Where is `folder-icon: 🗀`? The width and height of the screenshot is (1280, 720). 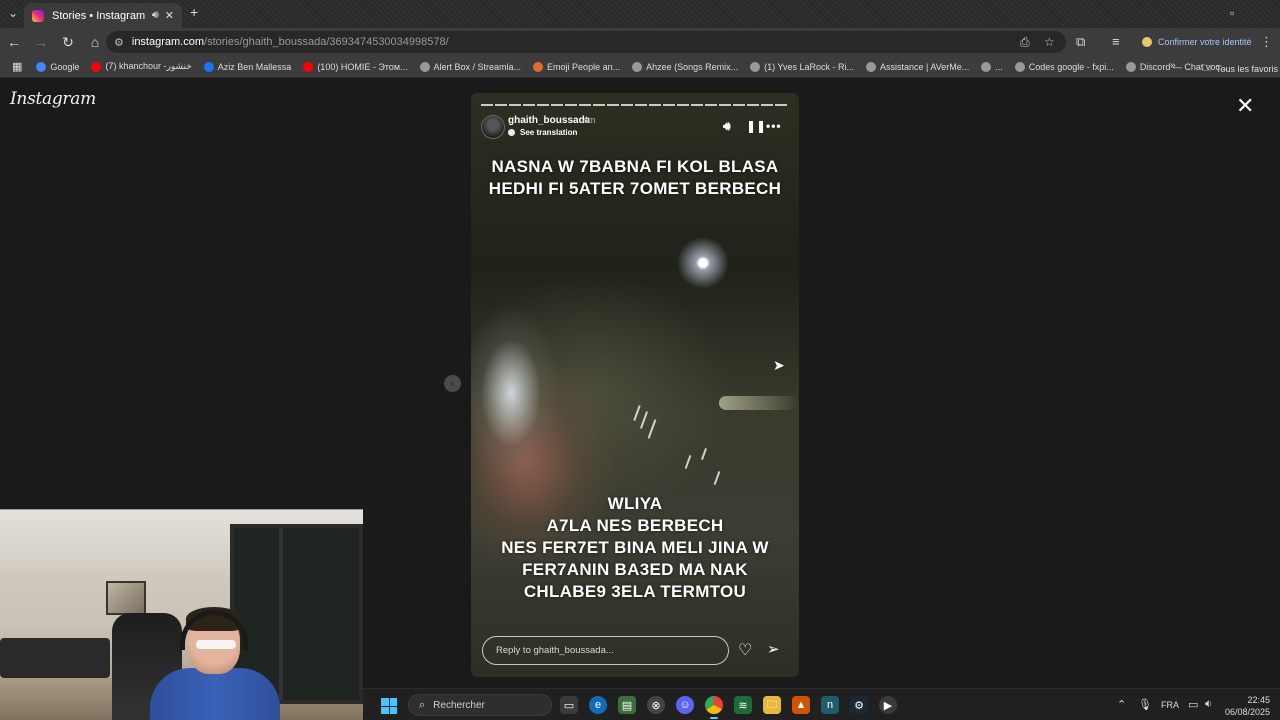
folder-icon: 🗀 is located at coordinates (1207, 68).